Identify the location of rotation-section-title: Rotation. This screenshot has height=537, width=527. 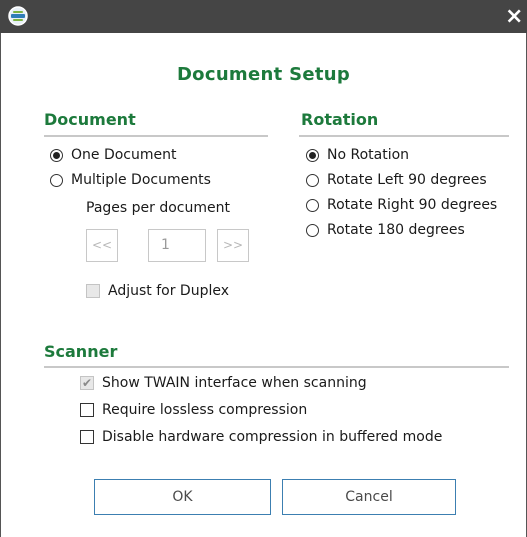
(340, 119).